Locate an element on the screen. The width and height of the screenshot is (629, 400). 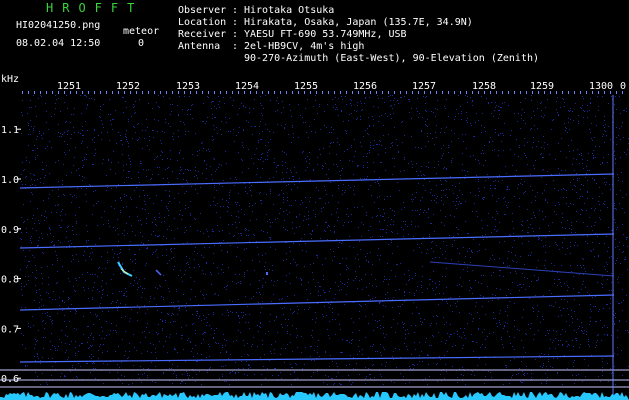
meteor-echo-dot is located at coordinates (267, 273).